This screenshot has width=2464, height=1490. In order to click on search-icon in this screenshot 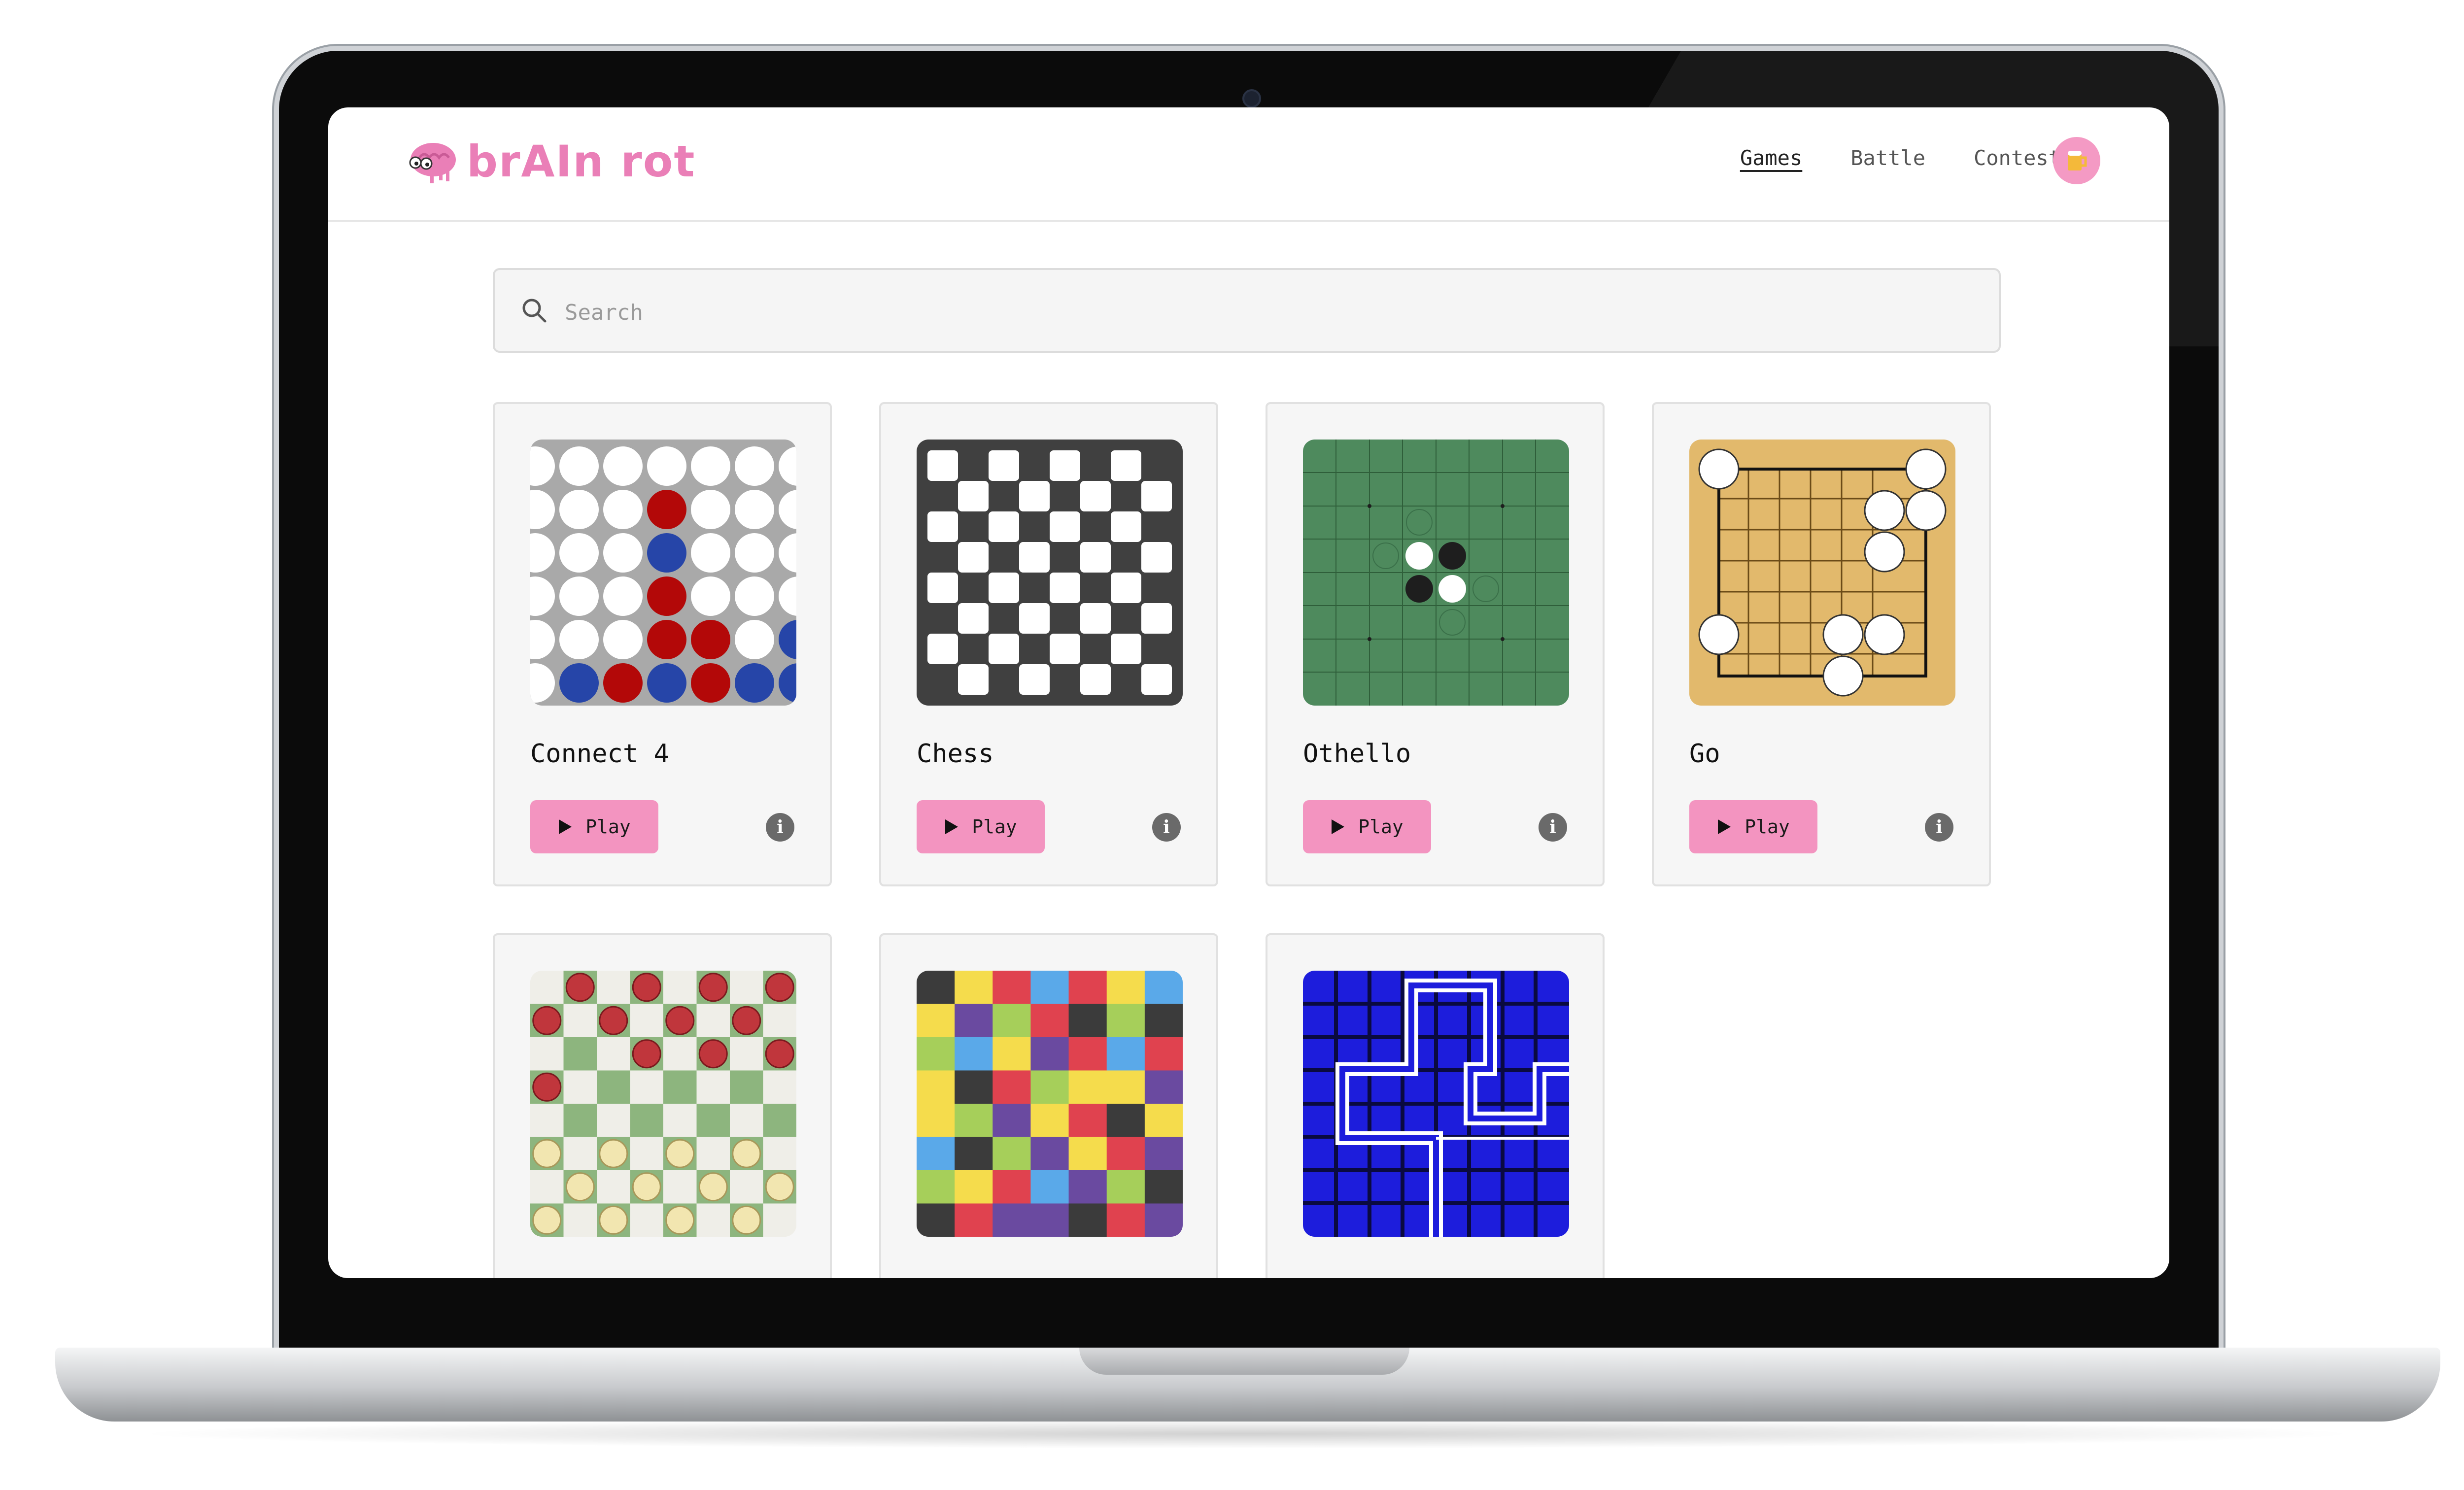, I will do `click(534, 311)`.